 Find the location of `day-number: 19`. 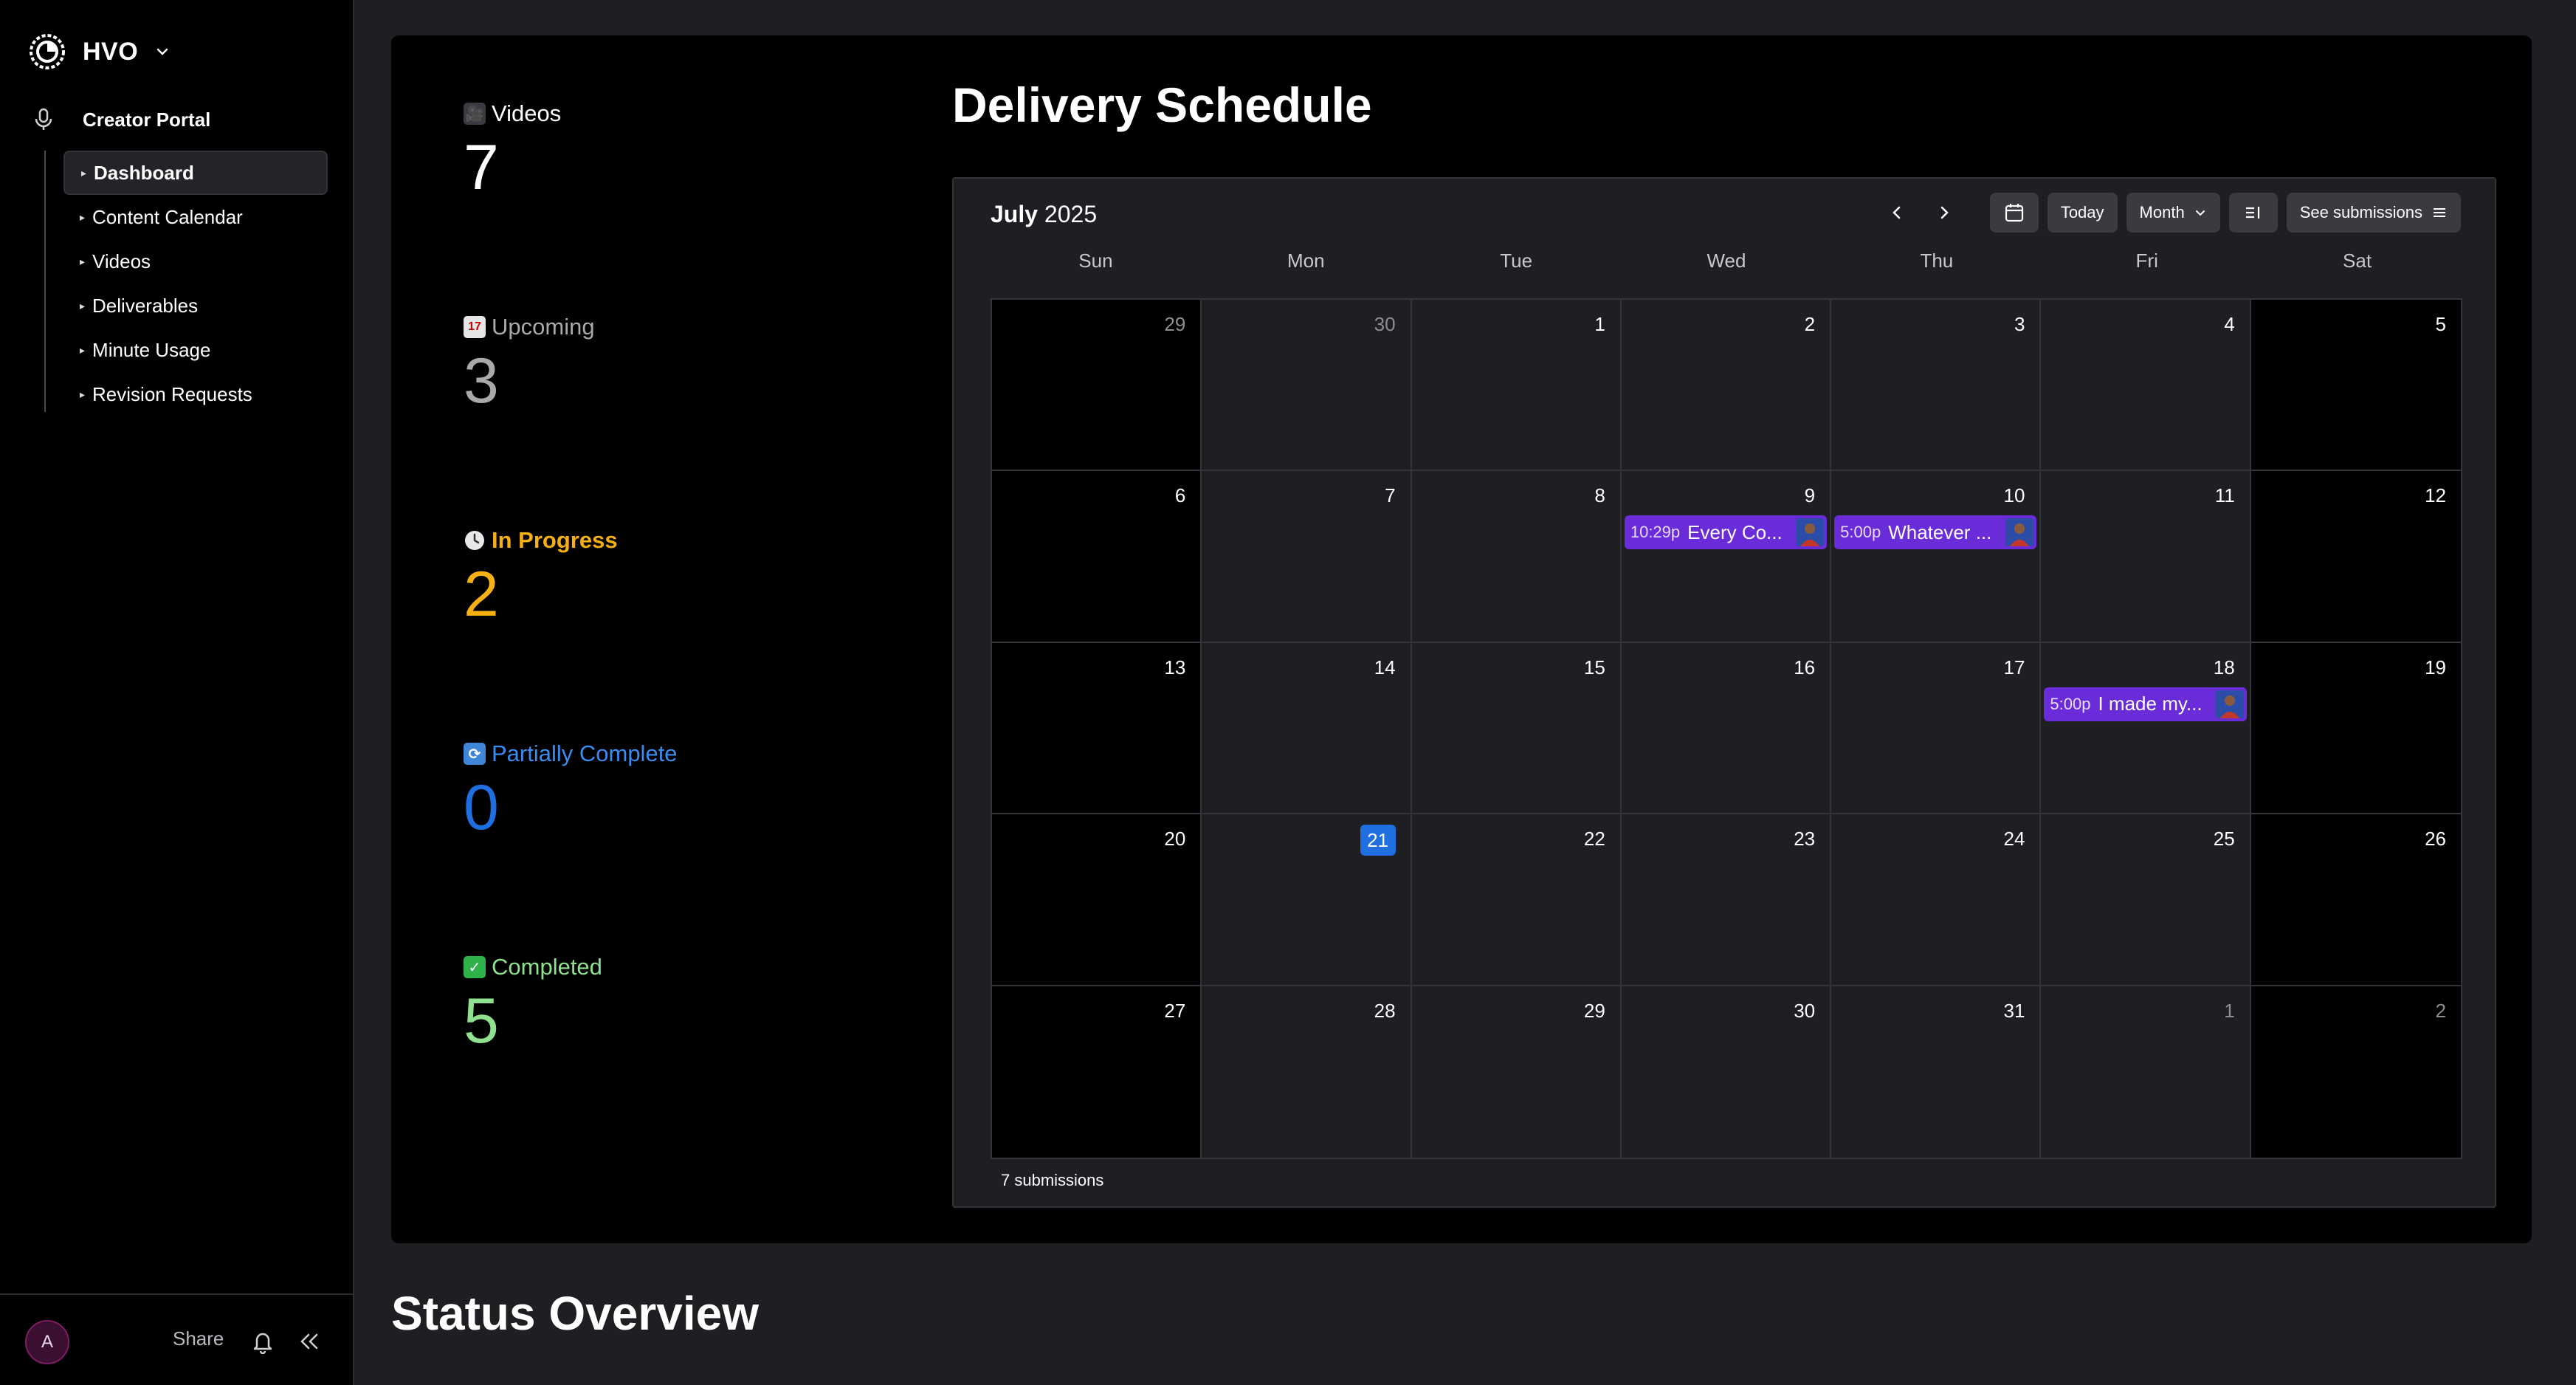

day-number: 19 is located at coordinates (2436, 667).